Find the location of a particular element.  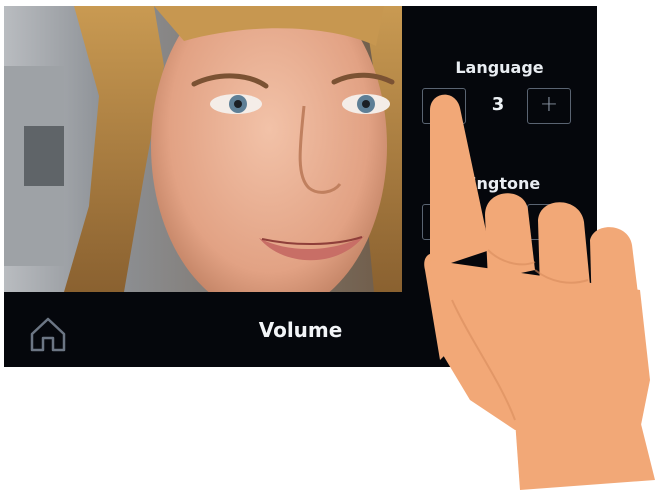

language-label: Language is located at coordinates (499, 67).